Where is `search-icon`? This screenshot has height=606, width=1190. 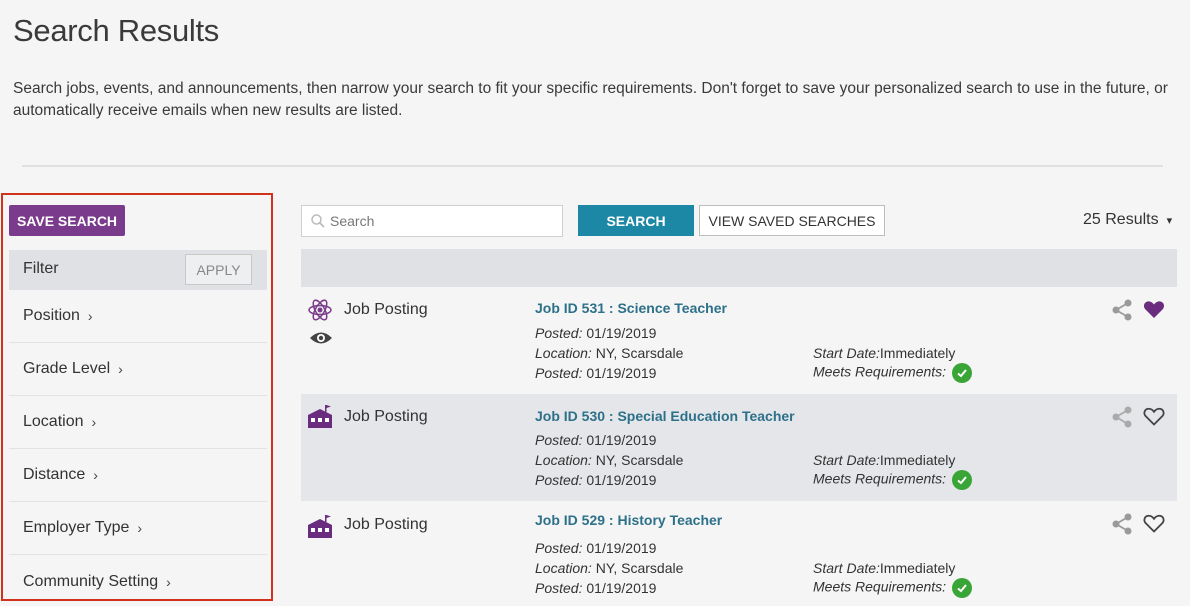 search-icon is located at coordinates (318, 221).